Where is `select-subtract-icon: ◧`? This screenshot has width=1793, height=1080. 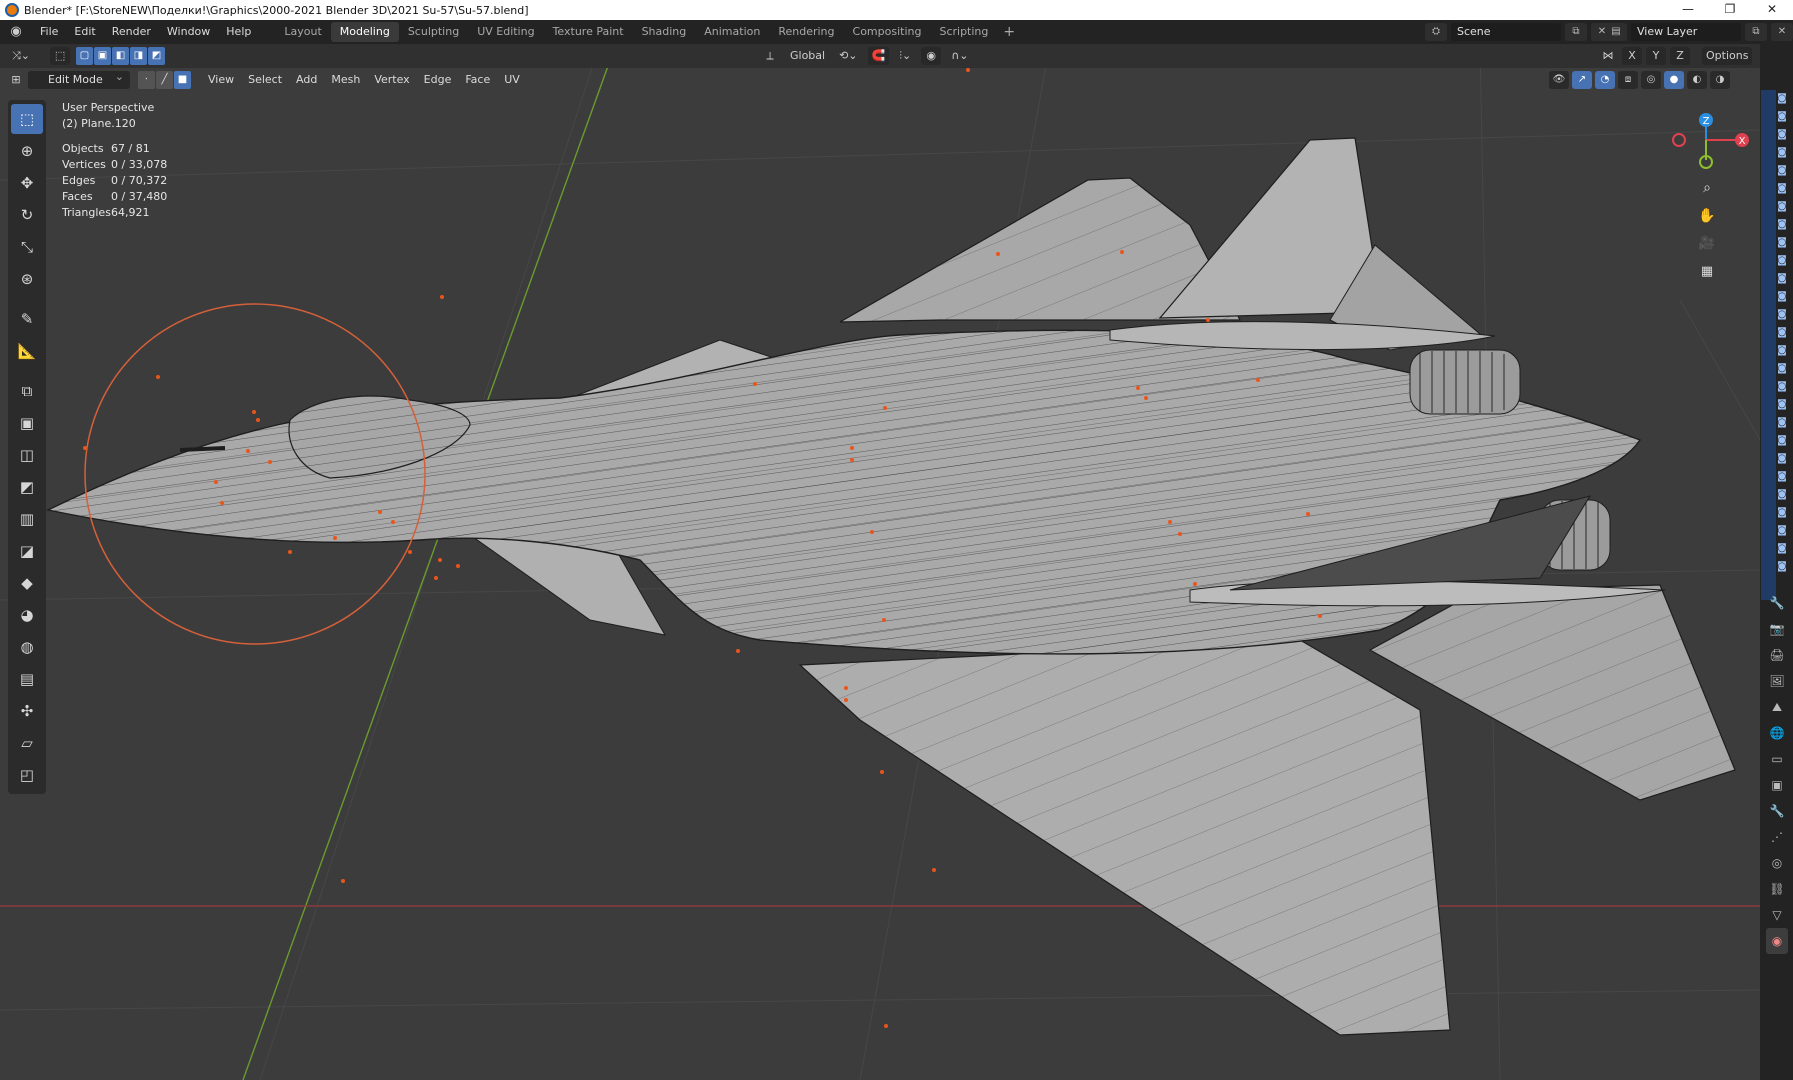 select-subtract-icon: ◧ is located at coordinates (121, 56).